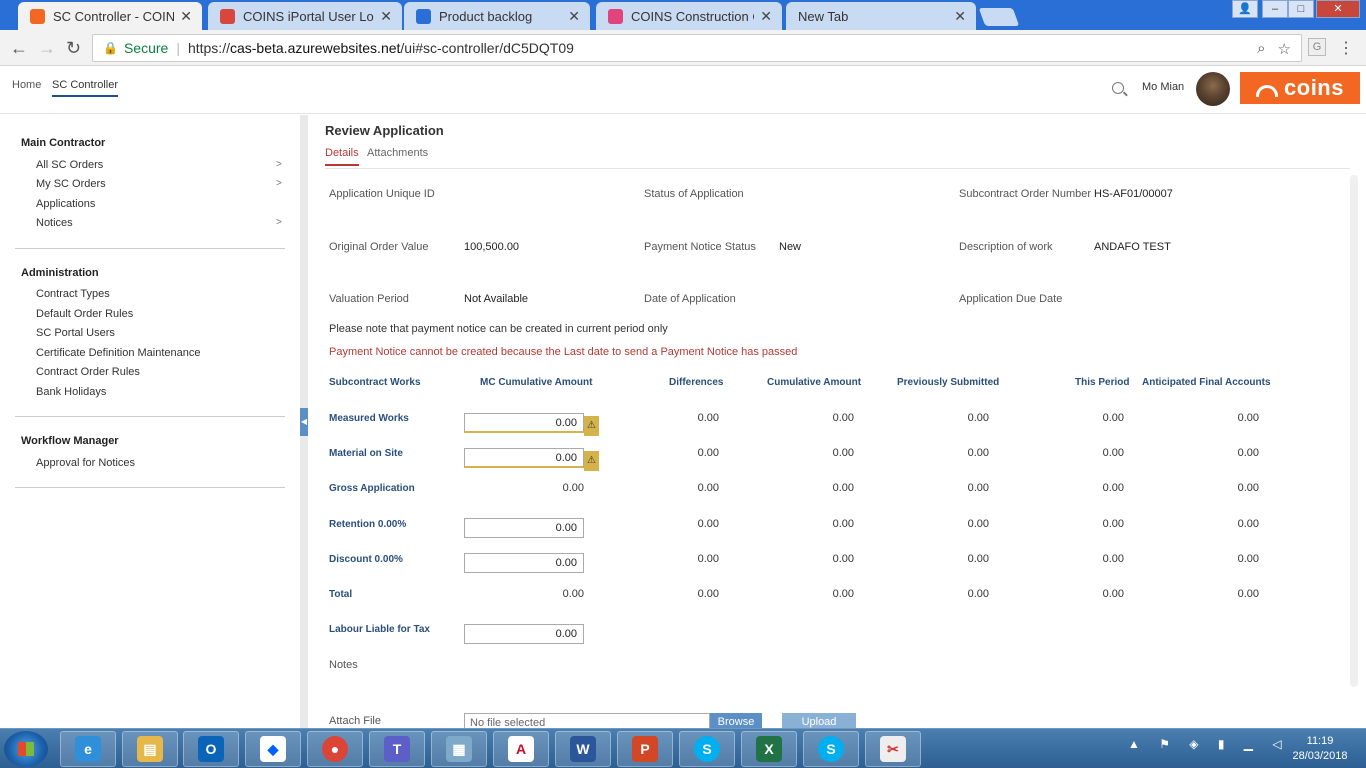 This screenshot has height=768, width=1366. I want to click on teams-icon: T, so click(397, 749).